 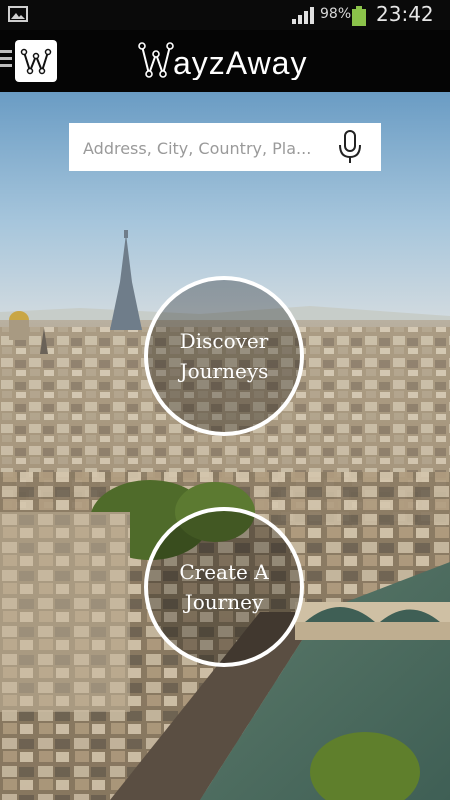 I want to click on battery-icon, so click(x=359, y=16).